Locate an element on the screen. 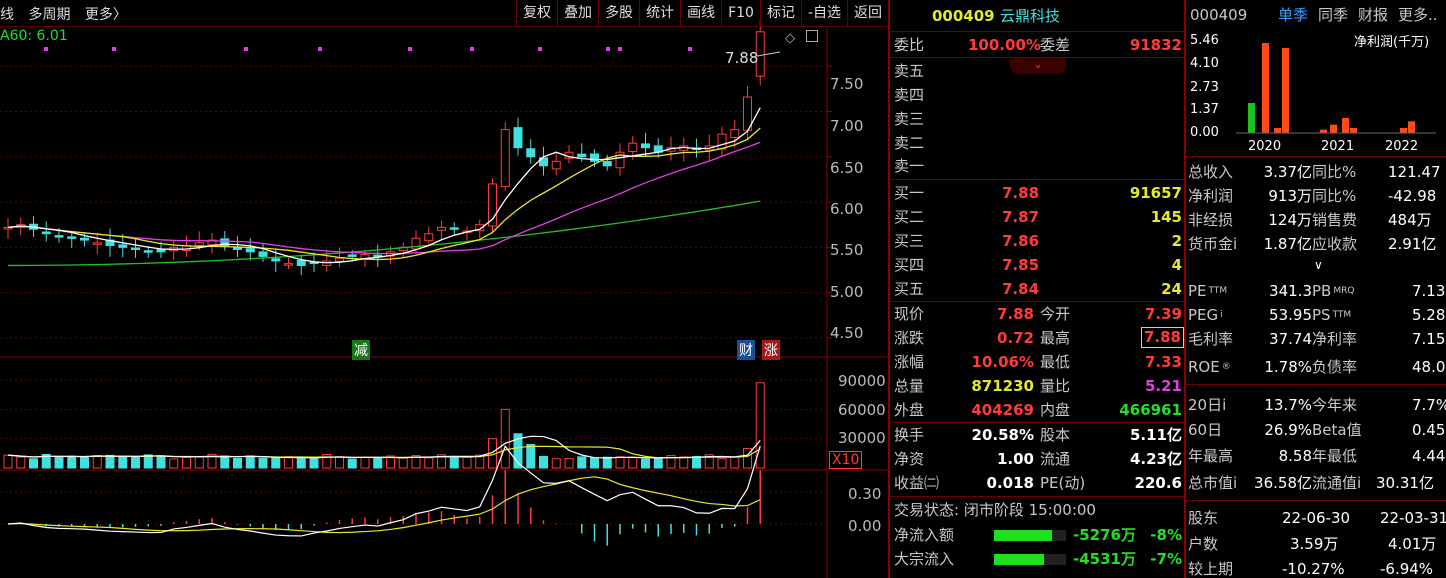  remove-watchlist-button: -自选 is located at coordinates (823, 13).